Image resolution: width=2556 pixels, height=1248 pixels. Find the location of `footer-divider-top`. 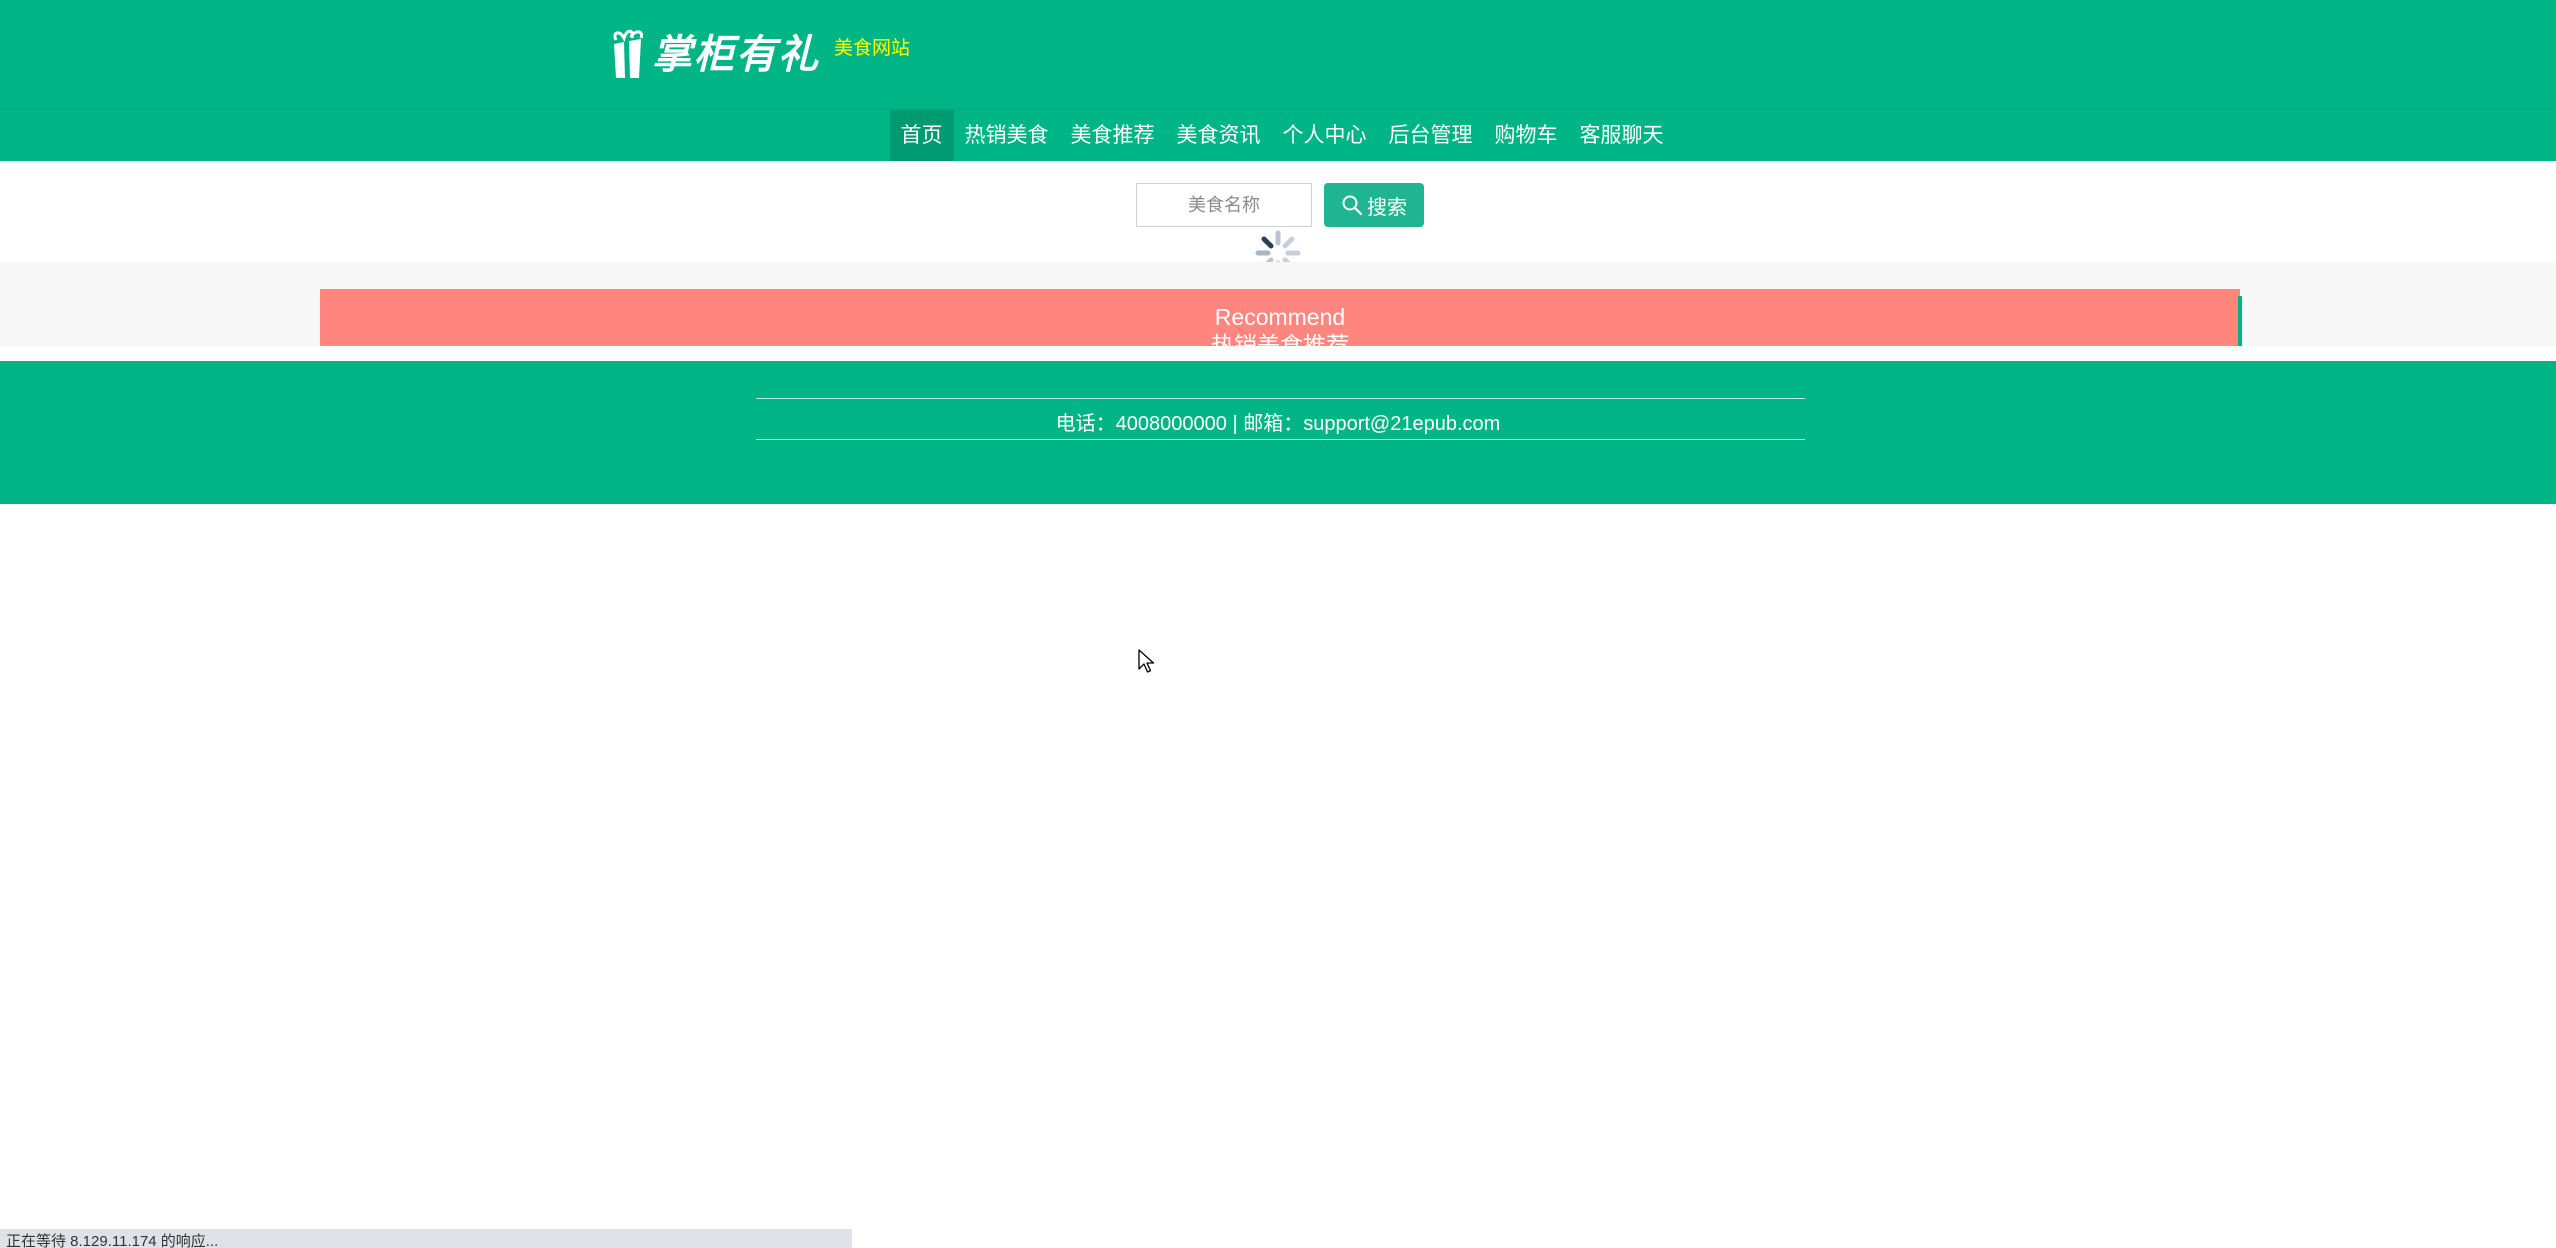

footer-divider-top is located at coordinates (1280, 398).